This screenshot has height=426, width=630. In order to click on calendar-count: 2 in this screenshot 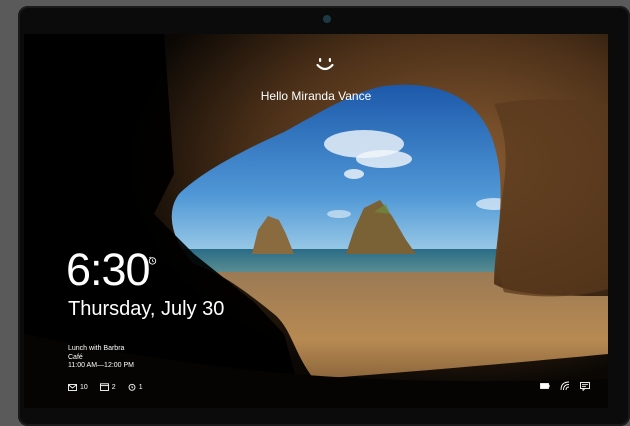, I will do `click(113, 387)`.